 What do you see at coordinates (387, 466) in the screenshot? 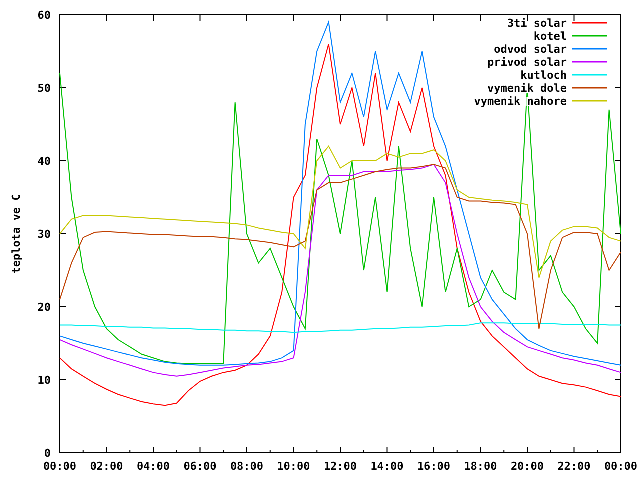
I see `x-tick-label: 14:00` at bounding box center [387, 466].